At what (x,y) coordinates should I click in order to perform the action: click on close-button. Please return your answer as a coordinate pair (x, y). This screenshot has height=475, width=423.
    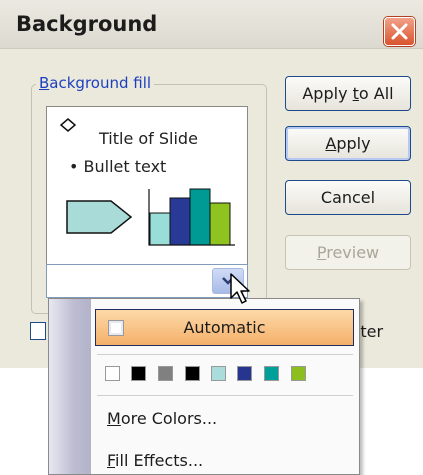
    Looking at the image, I should click on (399, 31).